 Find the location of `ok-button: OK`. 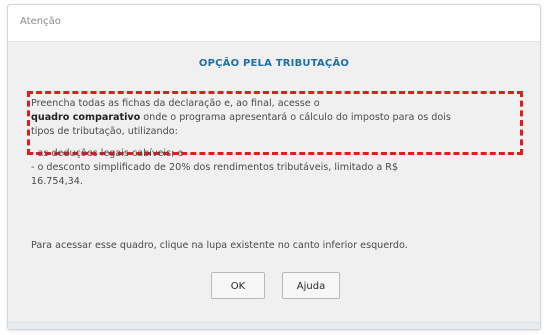

ok-button: OK is located at coordinates (238, 285).